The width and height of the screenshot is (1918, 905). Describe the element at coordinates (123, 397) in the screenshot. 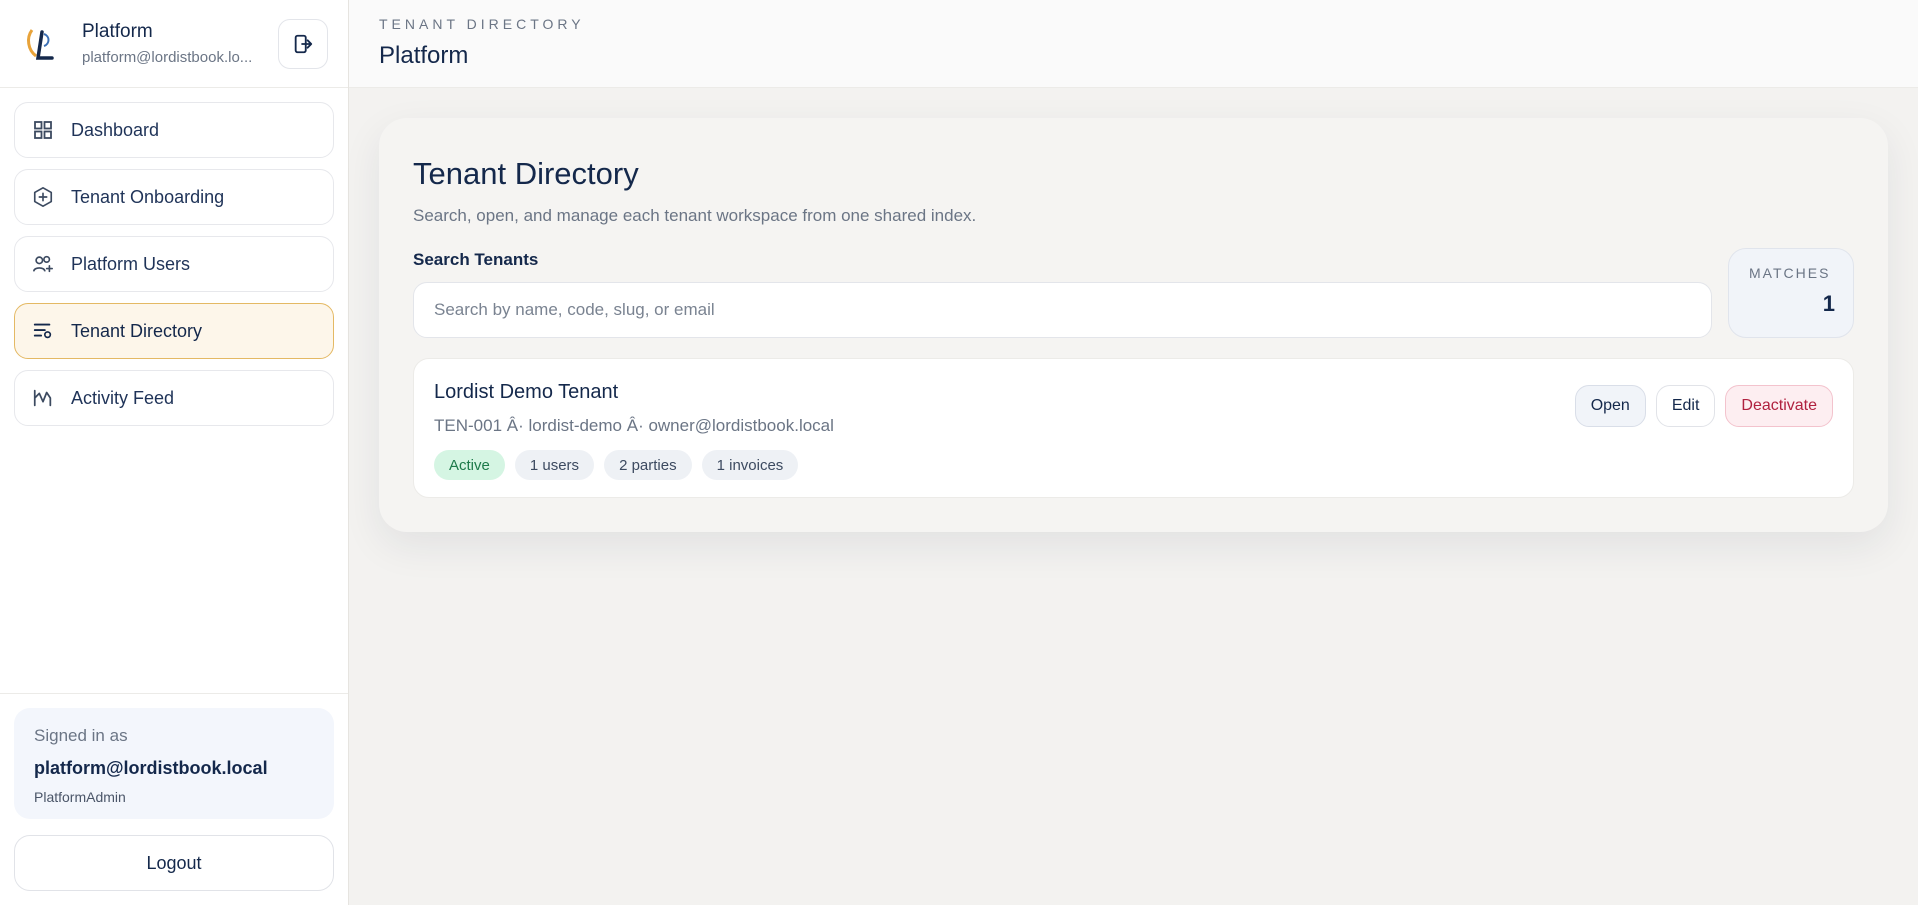

I see `sidebar-item-label: Activity Feed` at that location.